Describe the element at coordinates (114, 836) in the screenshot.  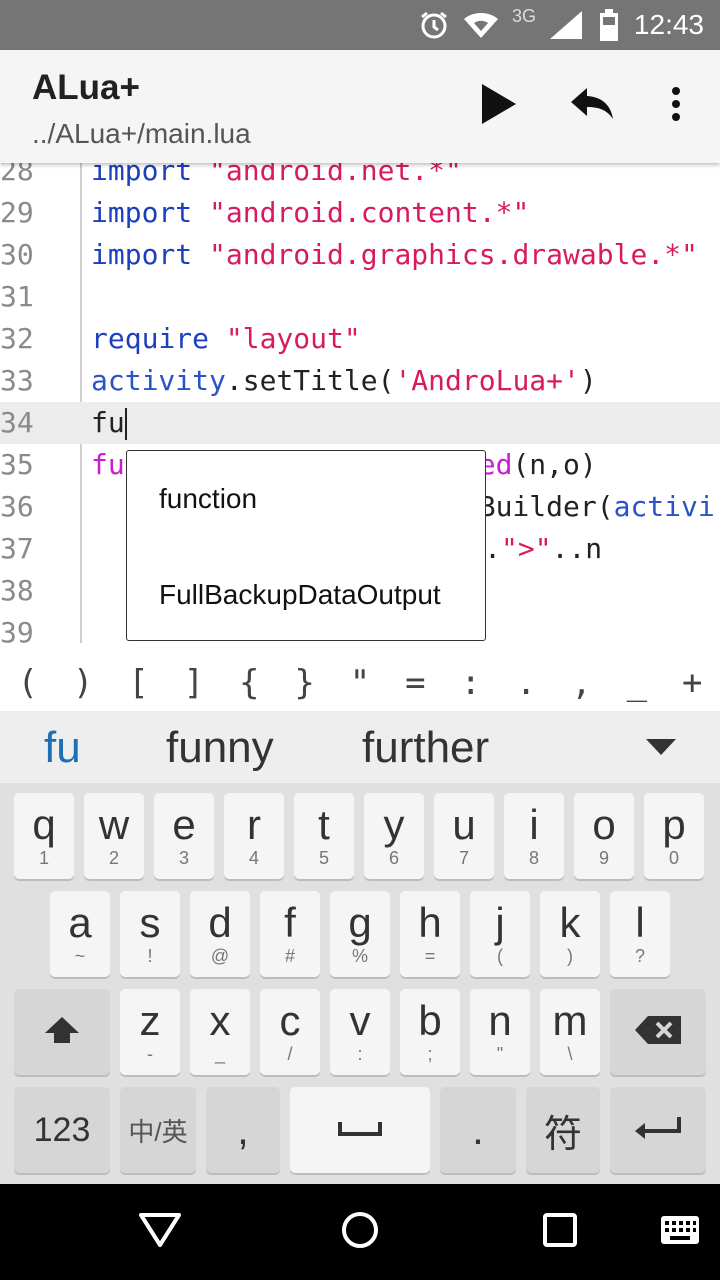
I see `key-w: w2` at that location.